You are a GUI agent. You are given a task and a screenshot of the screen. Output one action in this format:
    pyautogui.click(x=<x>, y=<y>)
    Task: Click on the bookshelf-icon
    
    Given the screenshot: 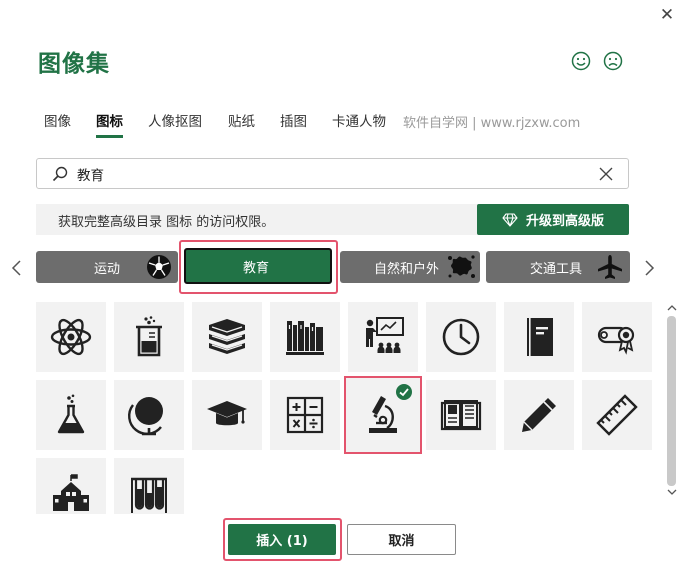 What is the action you would take?
    pyautogui.click(x=305, y=338)
    